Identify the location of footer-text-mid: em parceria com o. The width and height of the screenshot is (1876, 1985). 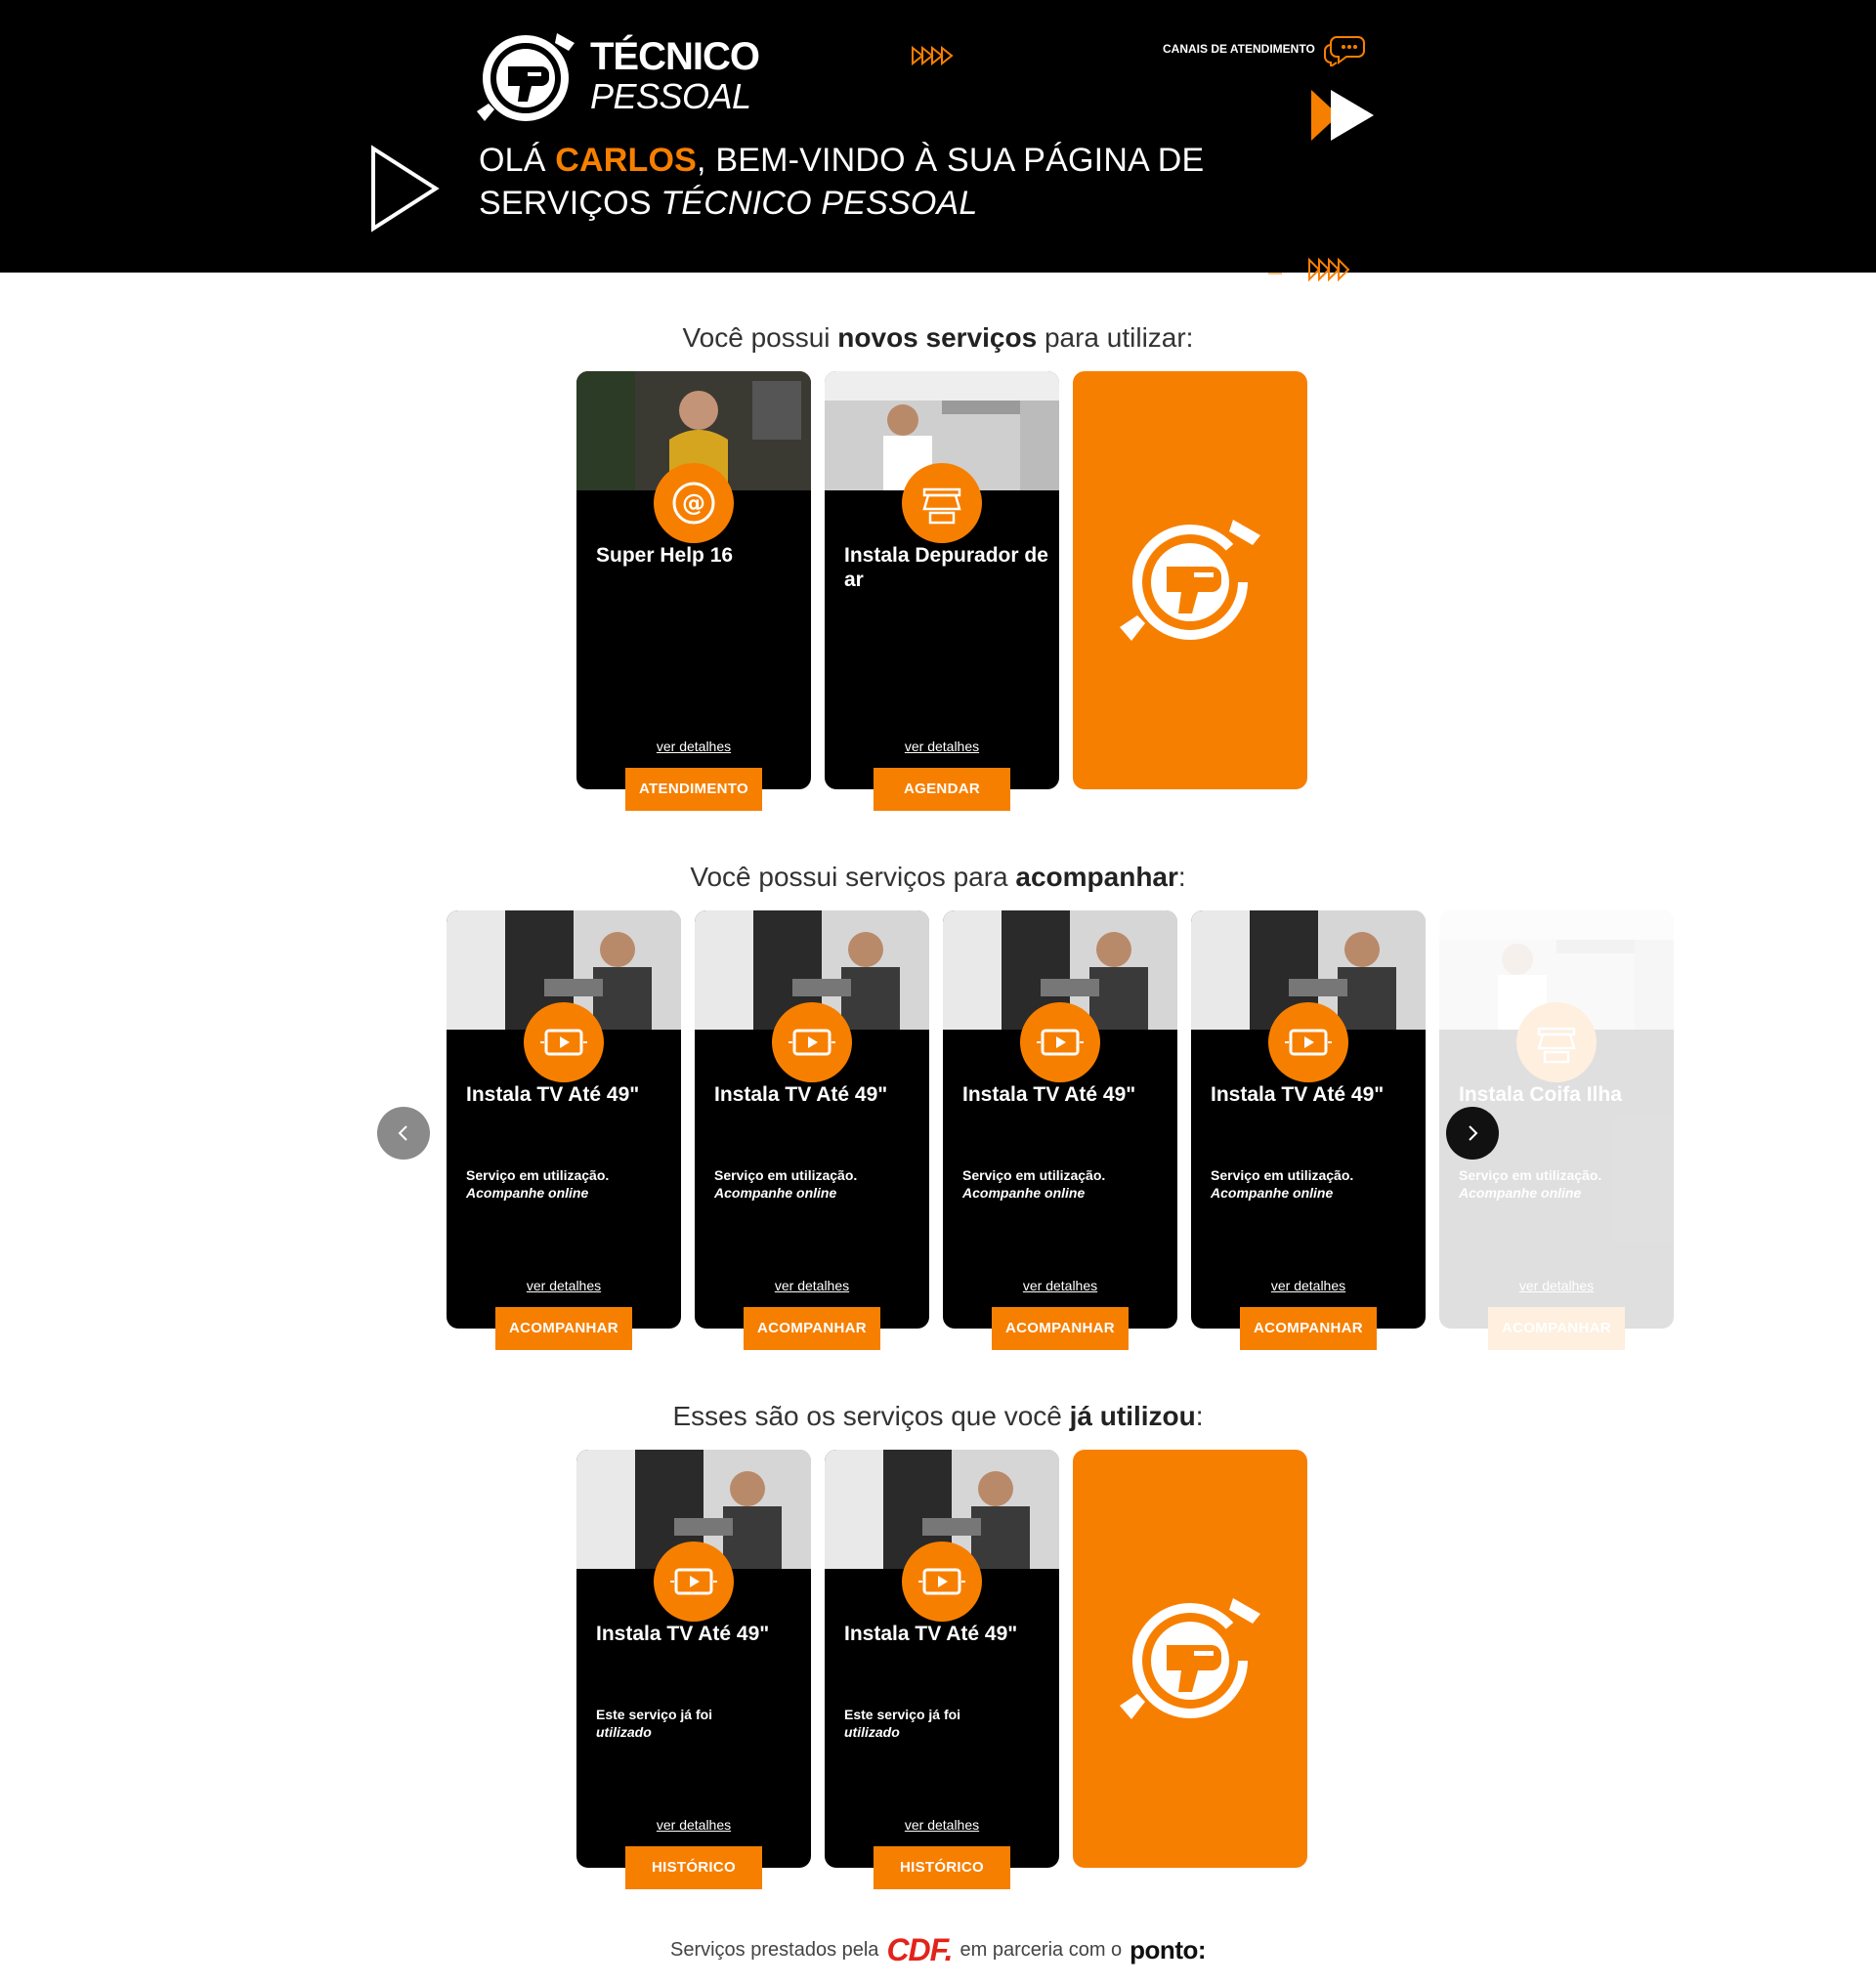
(1041, 1950).